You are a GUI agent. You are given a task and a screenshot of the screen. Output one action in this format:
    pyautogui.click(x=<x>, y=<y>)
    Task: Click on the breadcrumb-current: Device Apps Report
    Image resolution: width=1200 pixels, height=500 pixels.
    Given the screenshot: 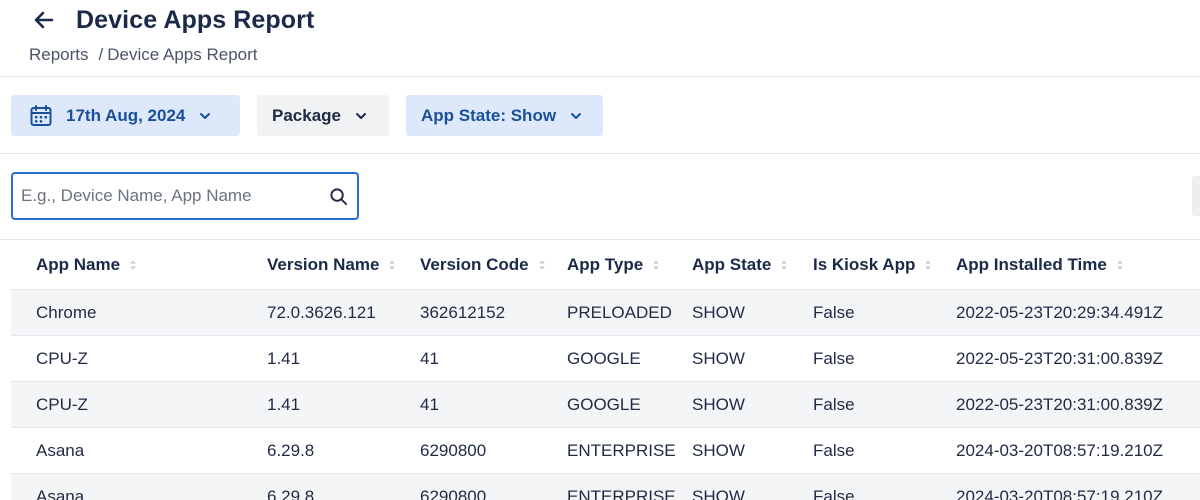 What is the action you would take?
    pyautogui.click(x=182, y=54)
    